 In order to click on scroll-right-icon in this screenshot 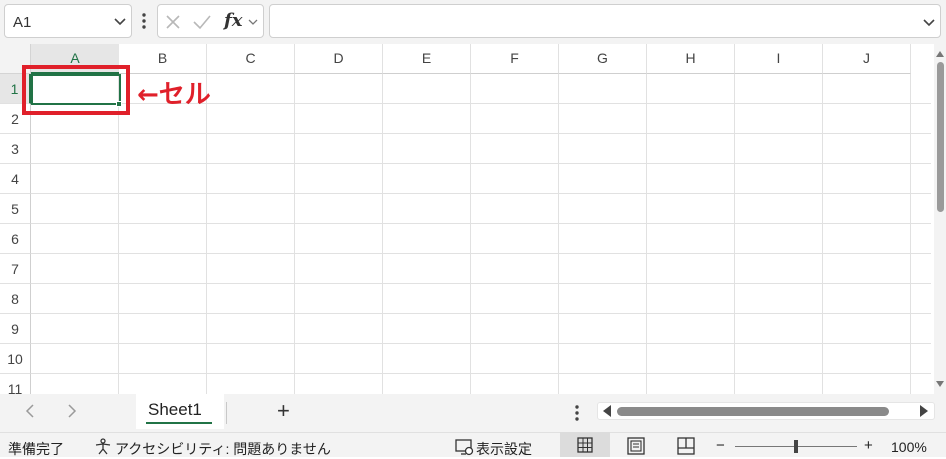, I will do `click(924, 411)`.